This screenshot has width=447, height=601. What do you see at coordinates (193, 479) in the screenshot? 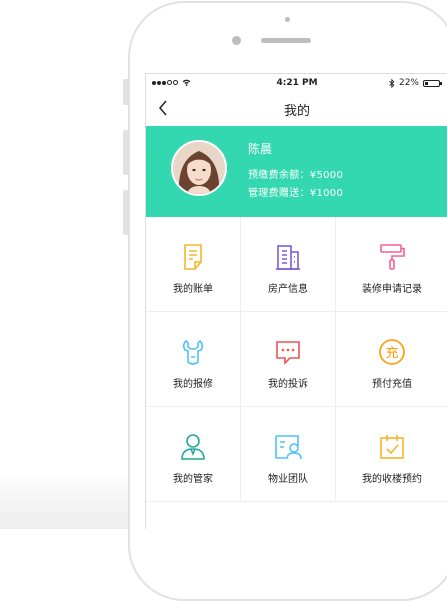
I see `menu-item-label: 我的管家` at bounding box center [193, 479].